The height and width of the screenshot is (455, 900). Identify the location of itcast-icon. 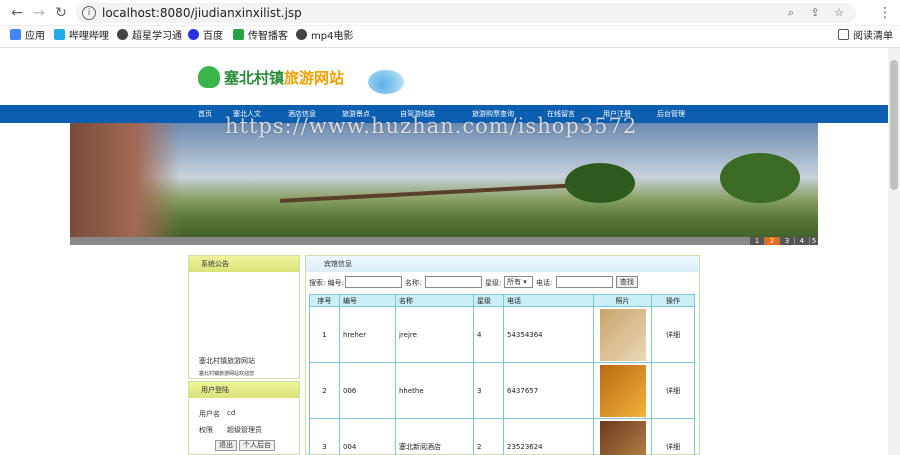
(238, 34).